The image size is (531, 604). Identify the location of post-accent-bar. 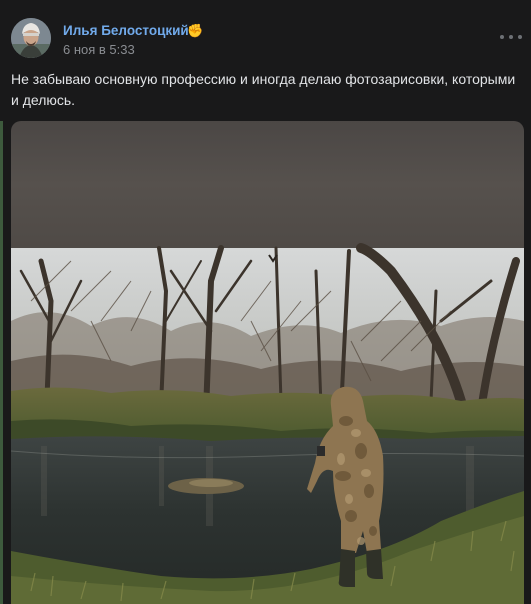
(1, 362).